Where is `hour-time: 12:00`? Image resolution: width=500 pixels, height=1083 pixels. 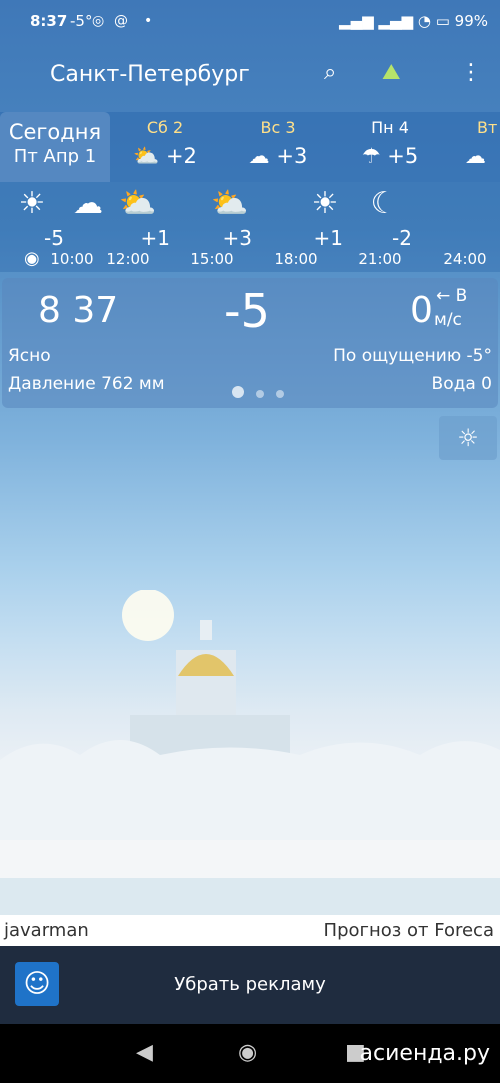
hour-time: 12:00 is located at coordinates (128, 259).